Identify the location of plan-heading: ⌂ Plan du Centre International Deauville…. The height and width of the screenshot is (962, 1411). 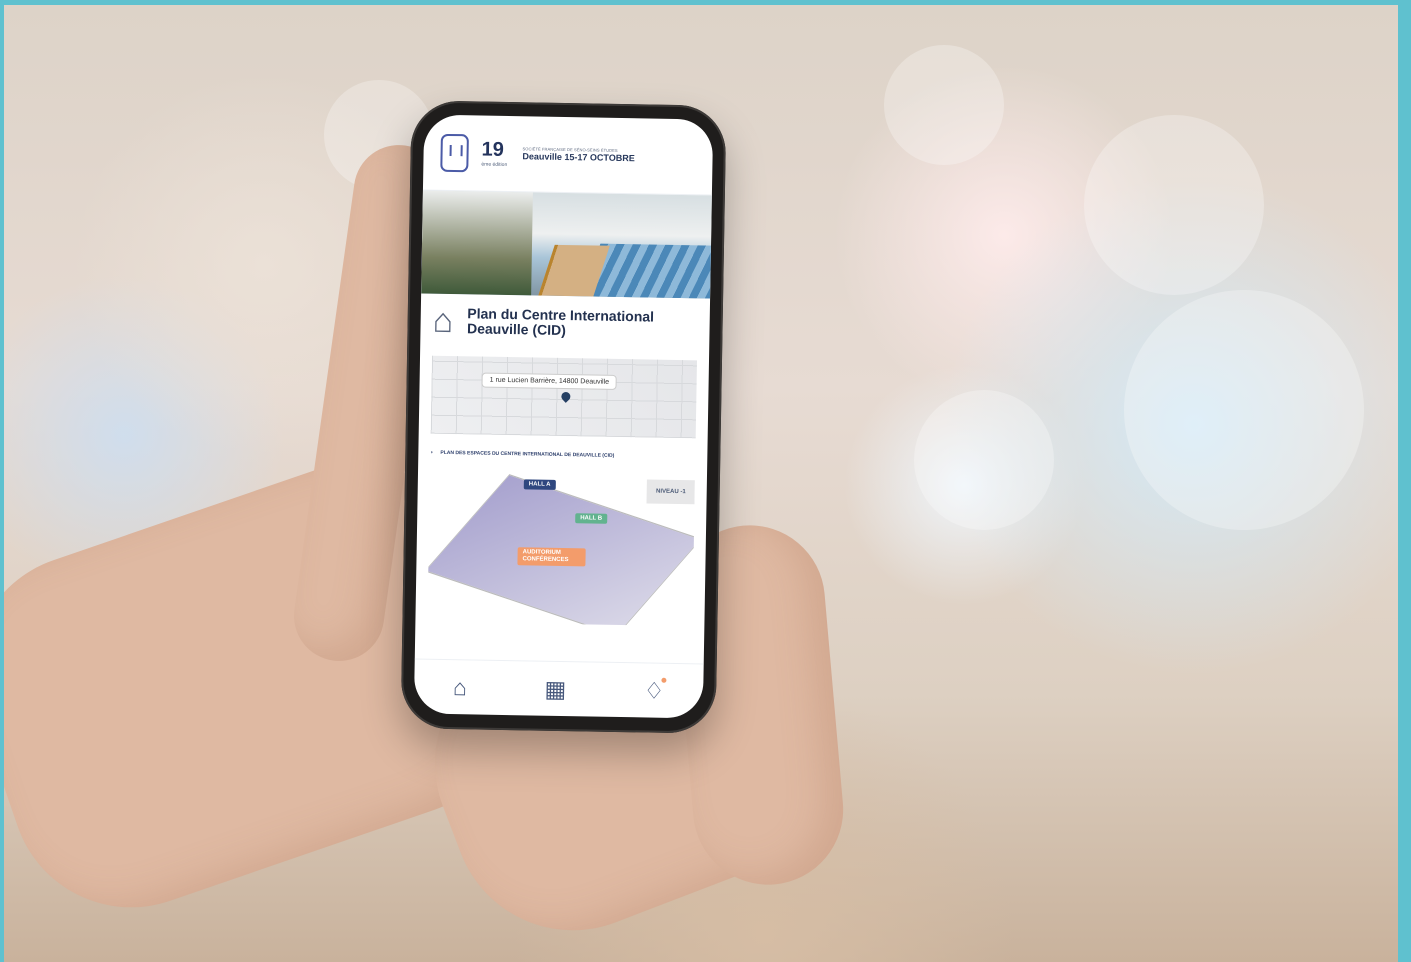
(565, 322).